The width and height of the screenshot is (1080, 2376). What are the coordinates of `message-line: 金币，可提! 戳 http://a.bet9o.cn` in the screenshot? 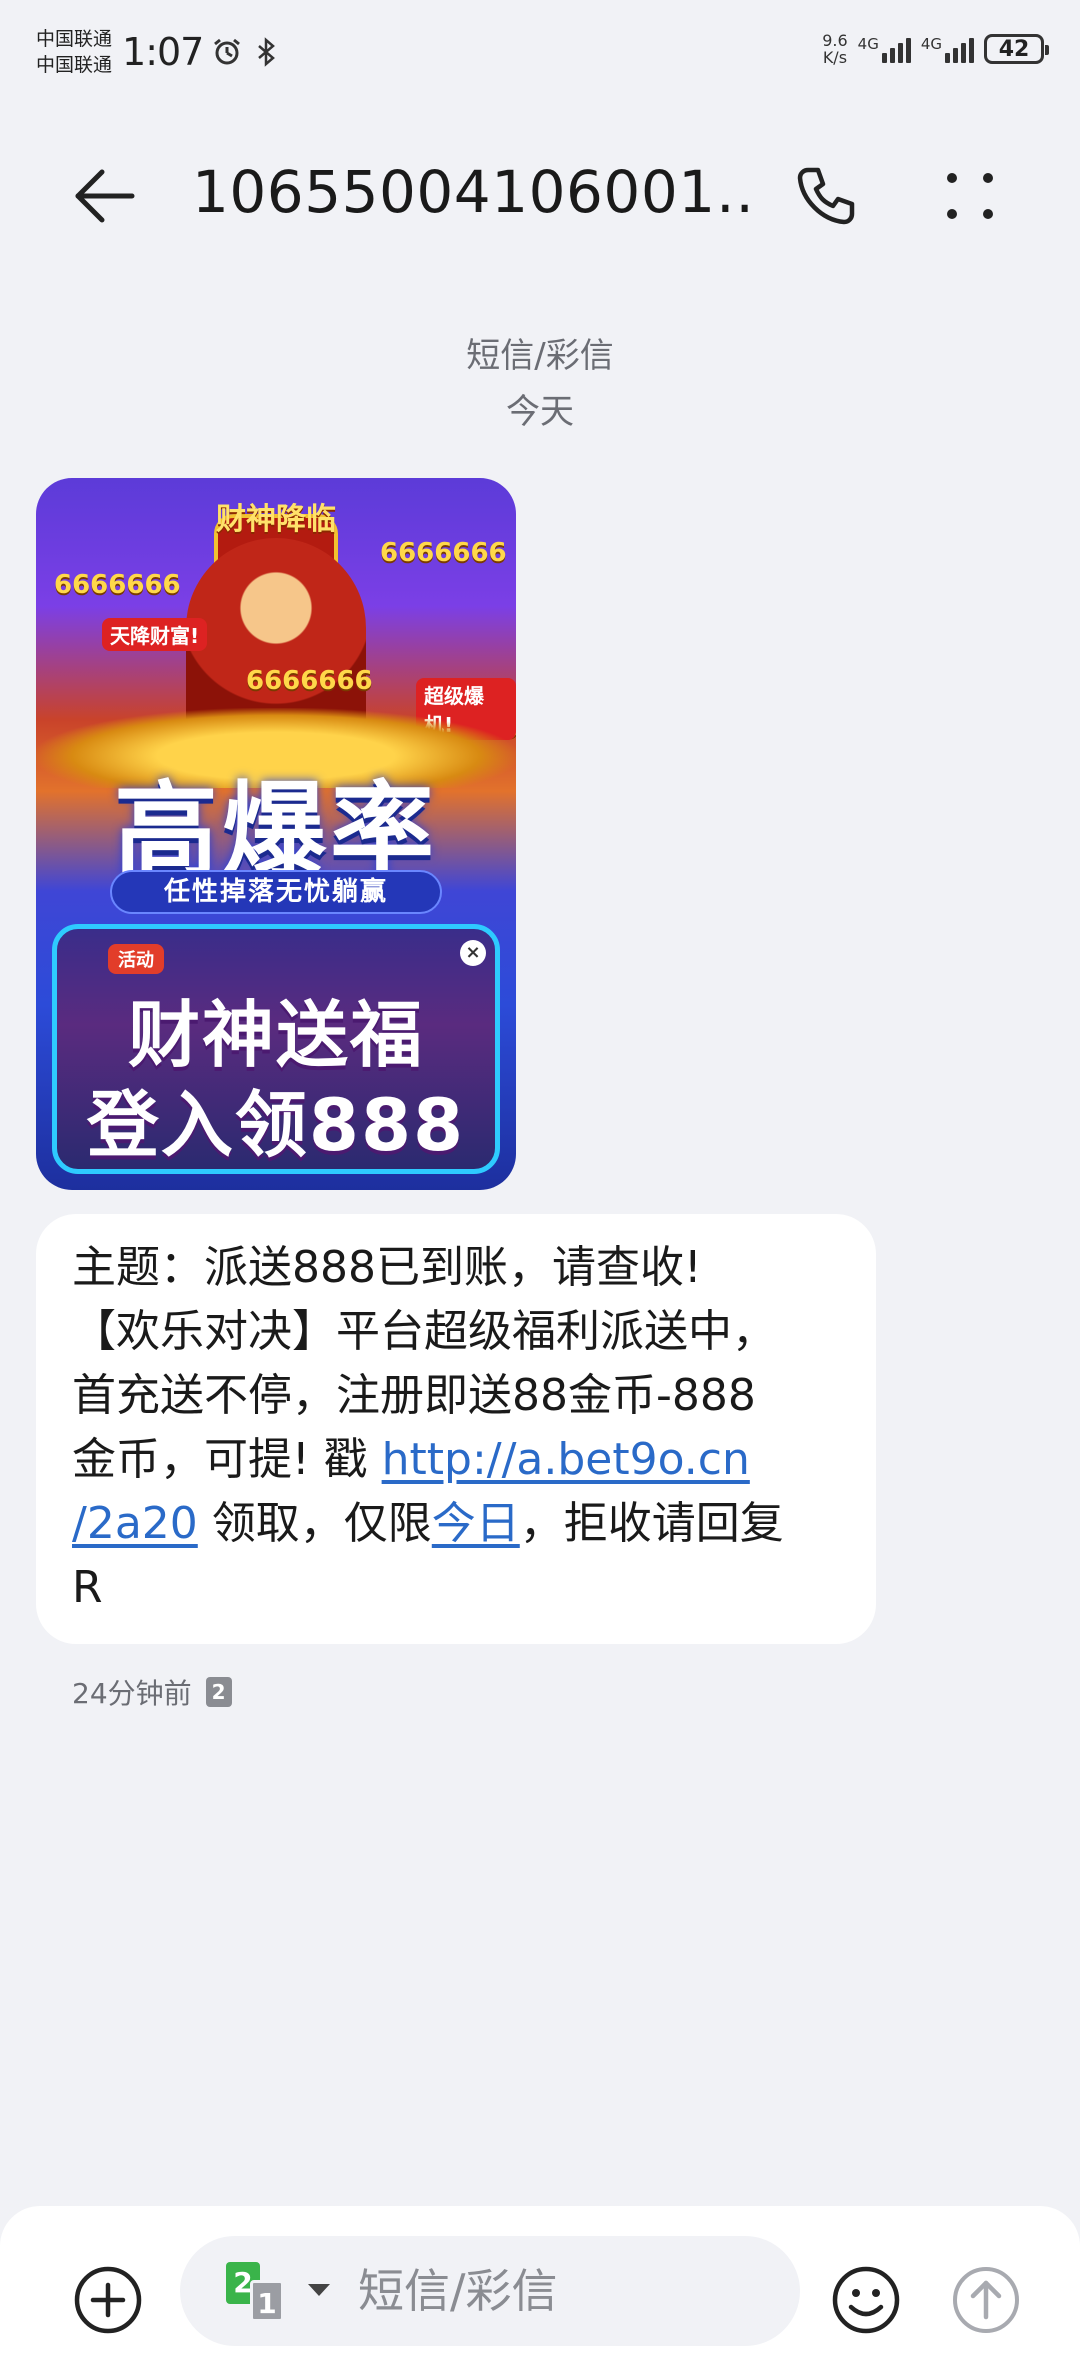 It's located at (462, 1460).